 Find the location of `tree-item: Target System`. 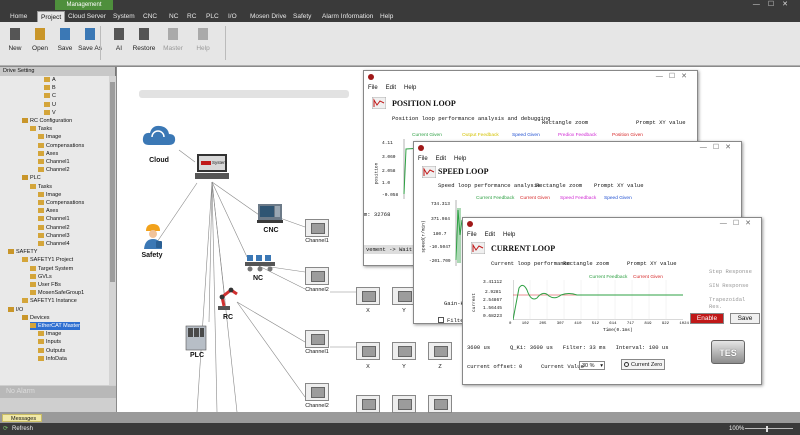

tree-item: Target System is located at coordinates (51, 269).